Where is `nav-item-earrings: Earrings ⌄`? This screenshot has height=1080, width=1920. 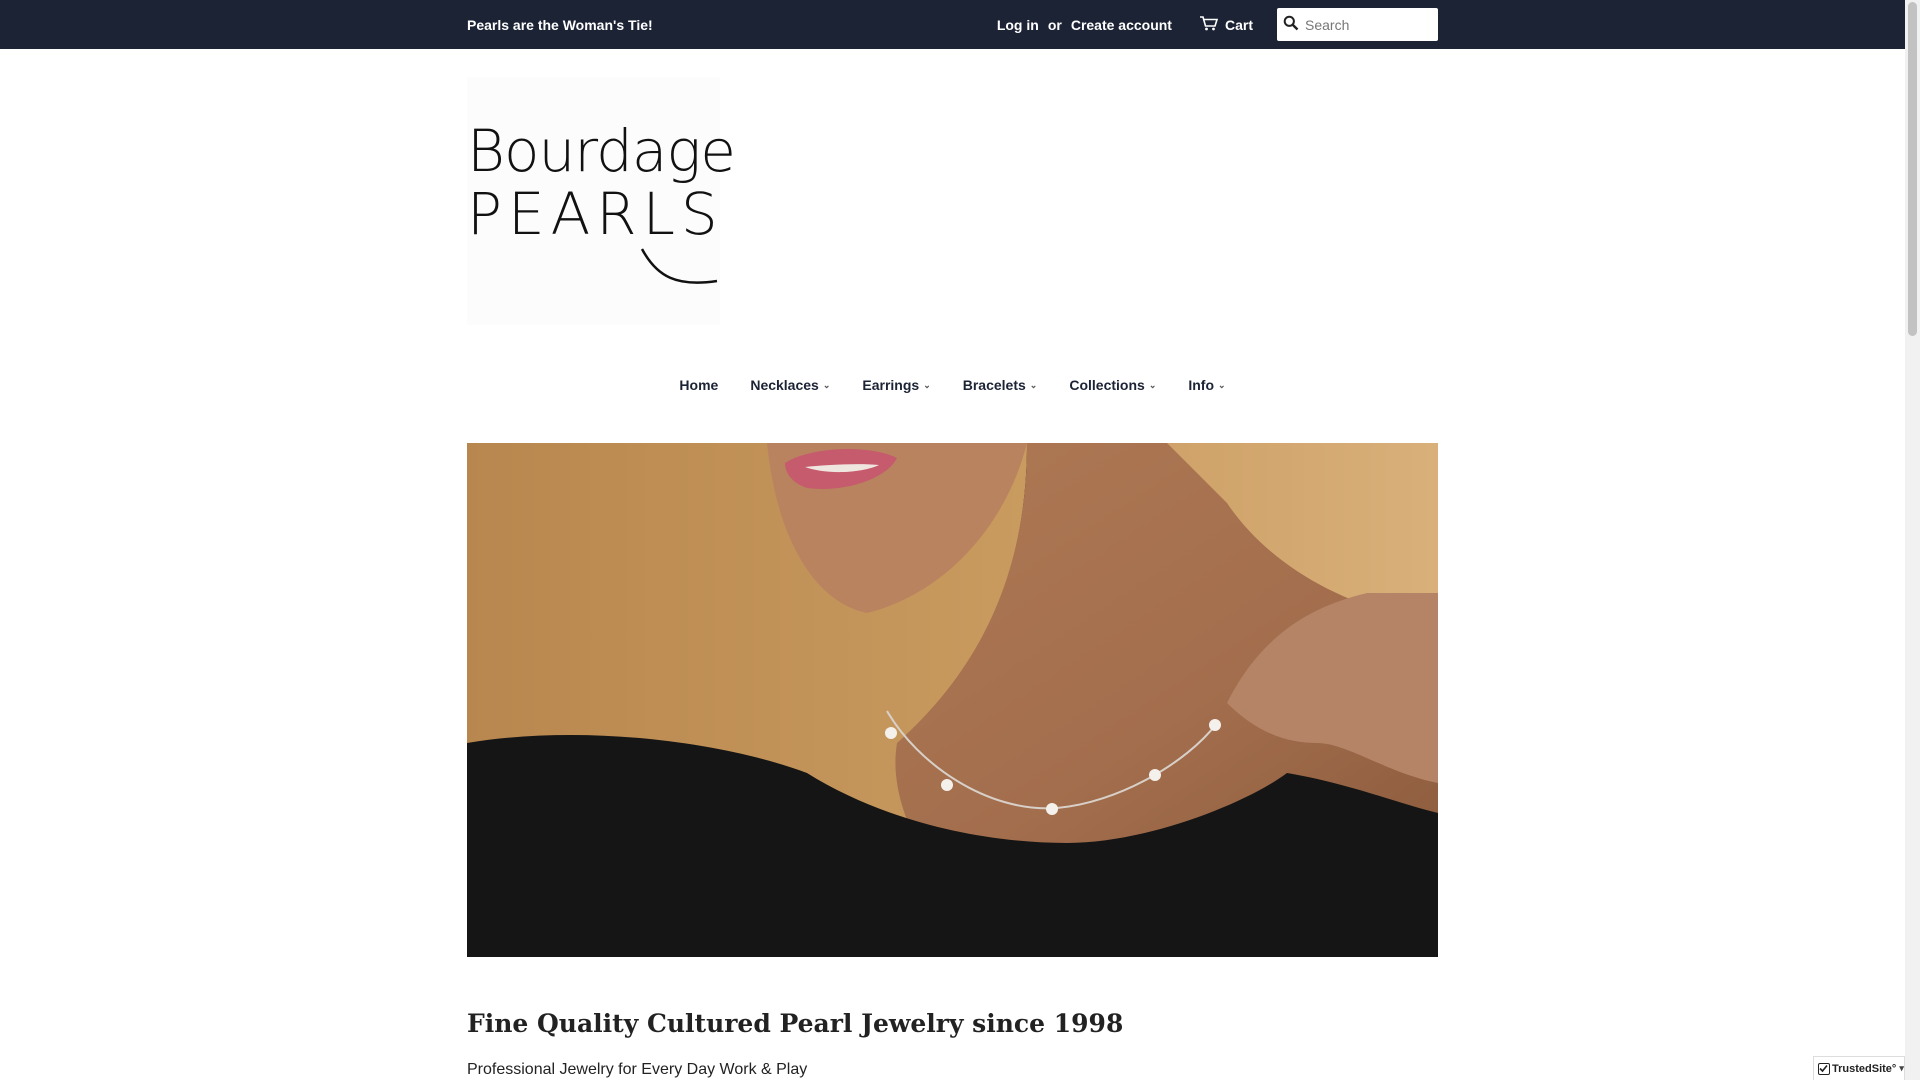
nav-item-earrings: Earrings ⌄ is located at coordinates (896, 385).